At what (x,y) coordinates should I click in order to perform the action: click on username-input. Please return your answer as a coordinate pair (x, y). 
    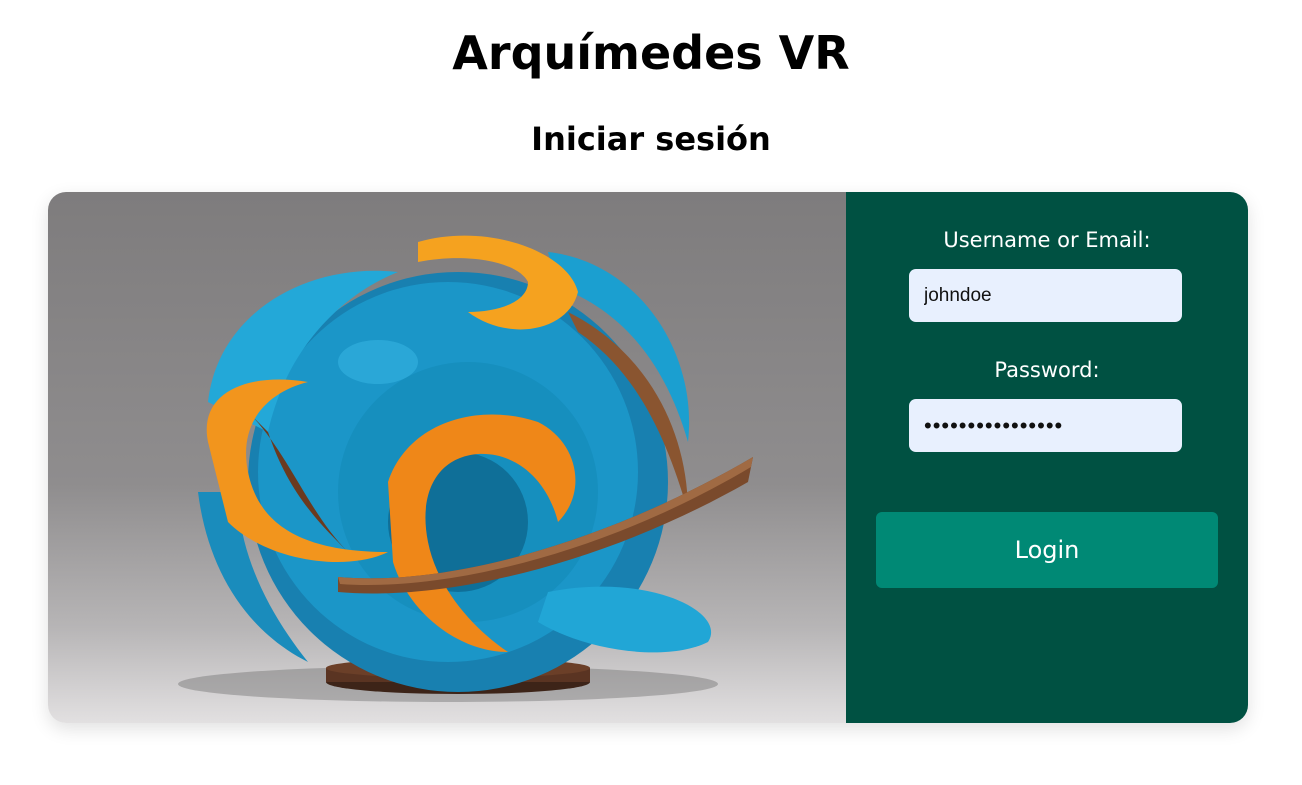
    Looking at the image, I should click on (1045, 295).